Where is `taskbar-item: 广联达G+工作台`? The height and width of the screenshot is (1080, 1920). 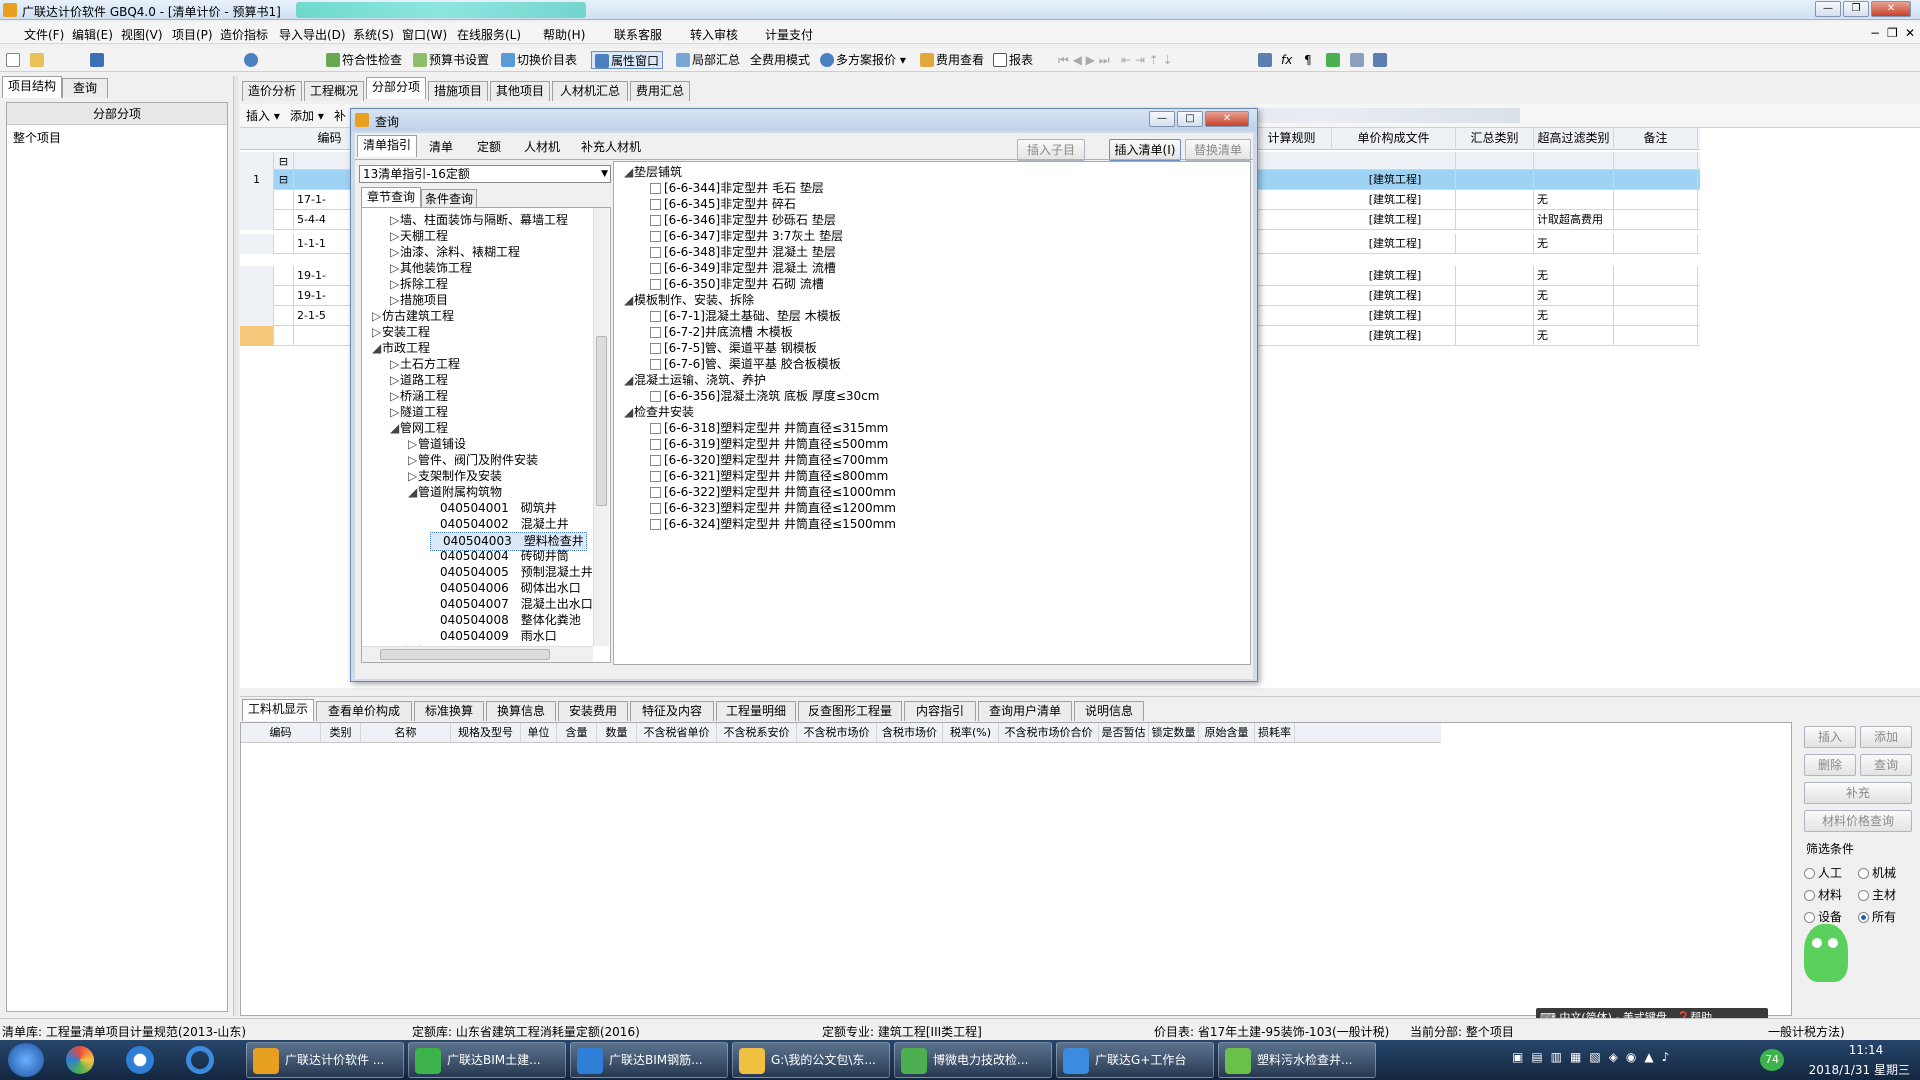 taskbar-item: 广联达G+工作台 is located at coordinates (1135, 1060).